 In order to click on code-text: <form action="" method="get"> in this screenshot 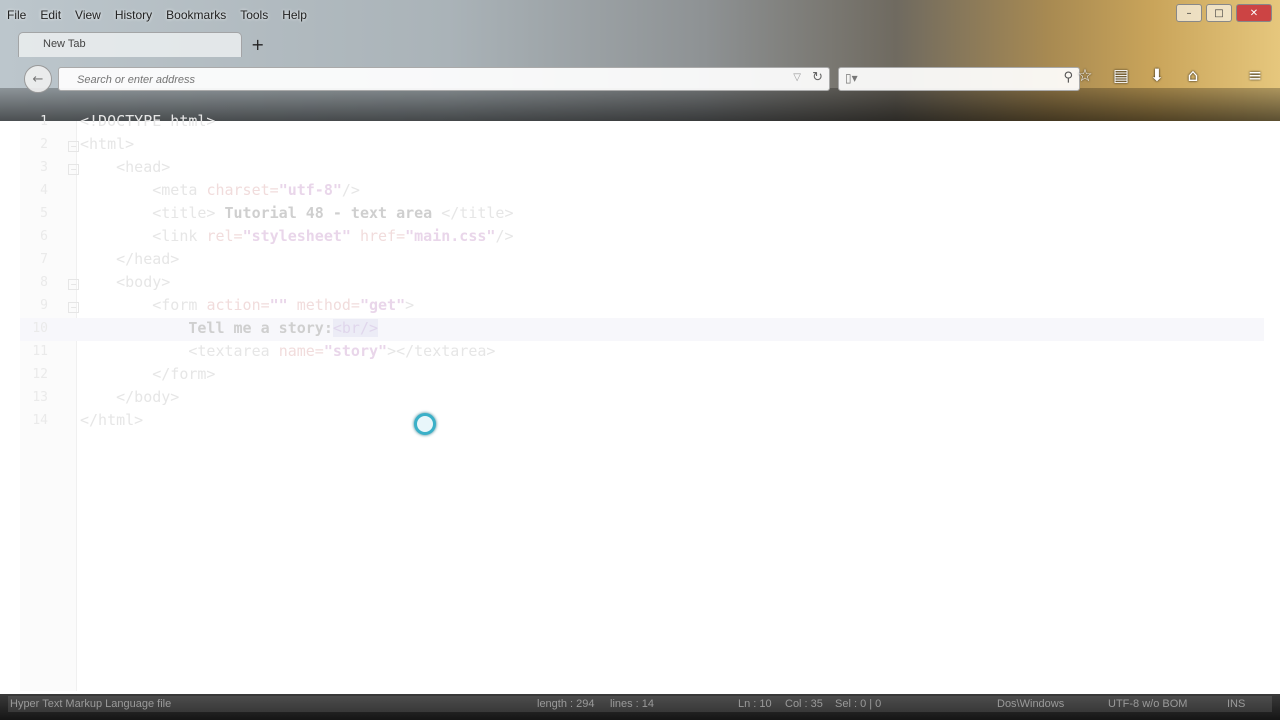, I will do `click(283, 305)`.